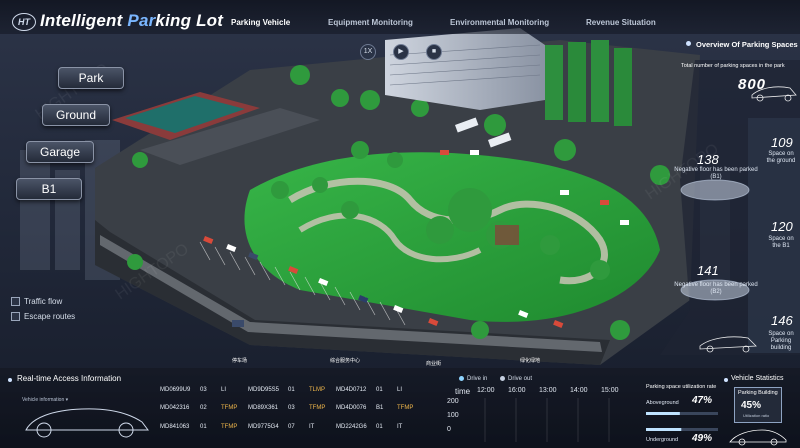 The width and height of the screenshot is (800, 448). What do you see at coordinates (702, 438) in the screenshot?
I see `underground-value: 49%` at bounding box center [702, 438].